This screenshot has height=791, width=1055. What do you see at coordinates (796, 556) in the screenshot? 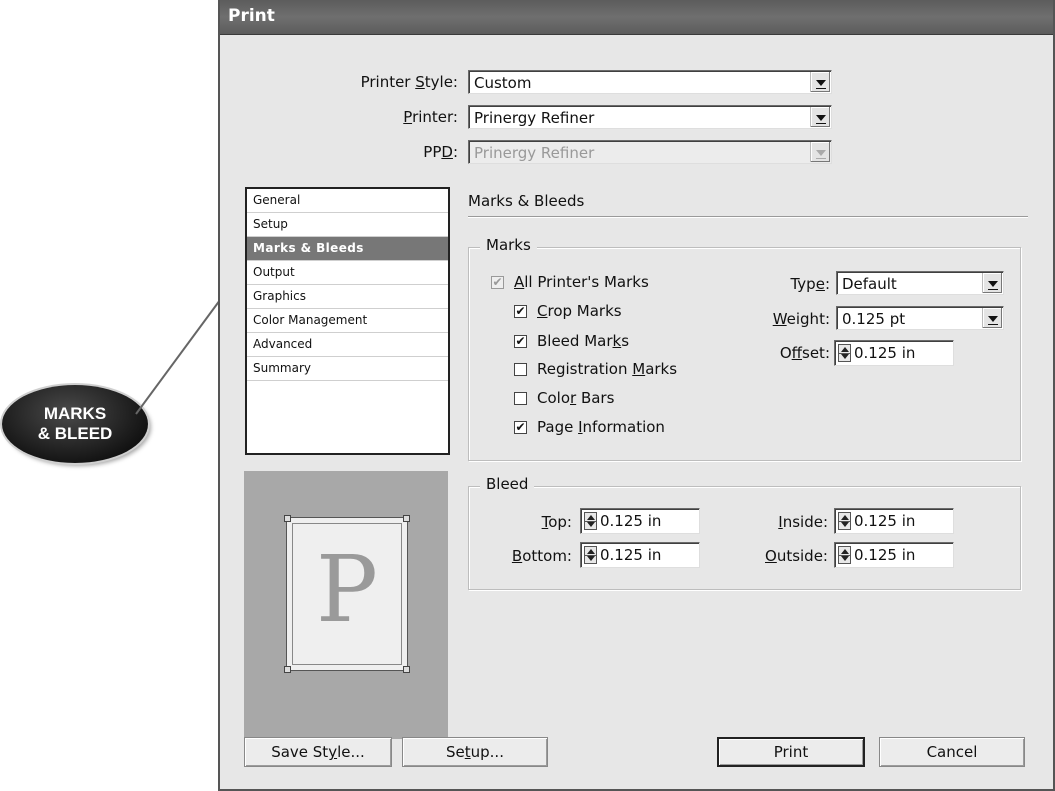
I see `bleed-outside-label: Outside:` at bounding box center [796, 556].